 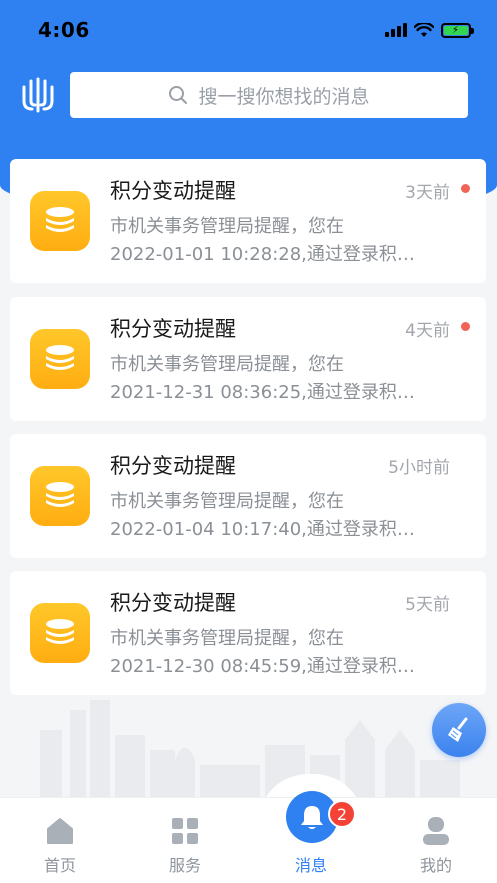 I want to click on clear-unread-button, so click(x=459, y=730).